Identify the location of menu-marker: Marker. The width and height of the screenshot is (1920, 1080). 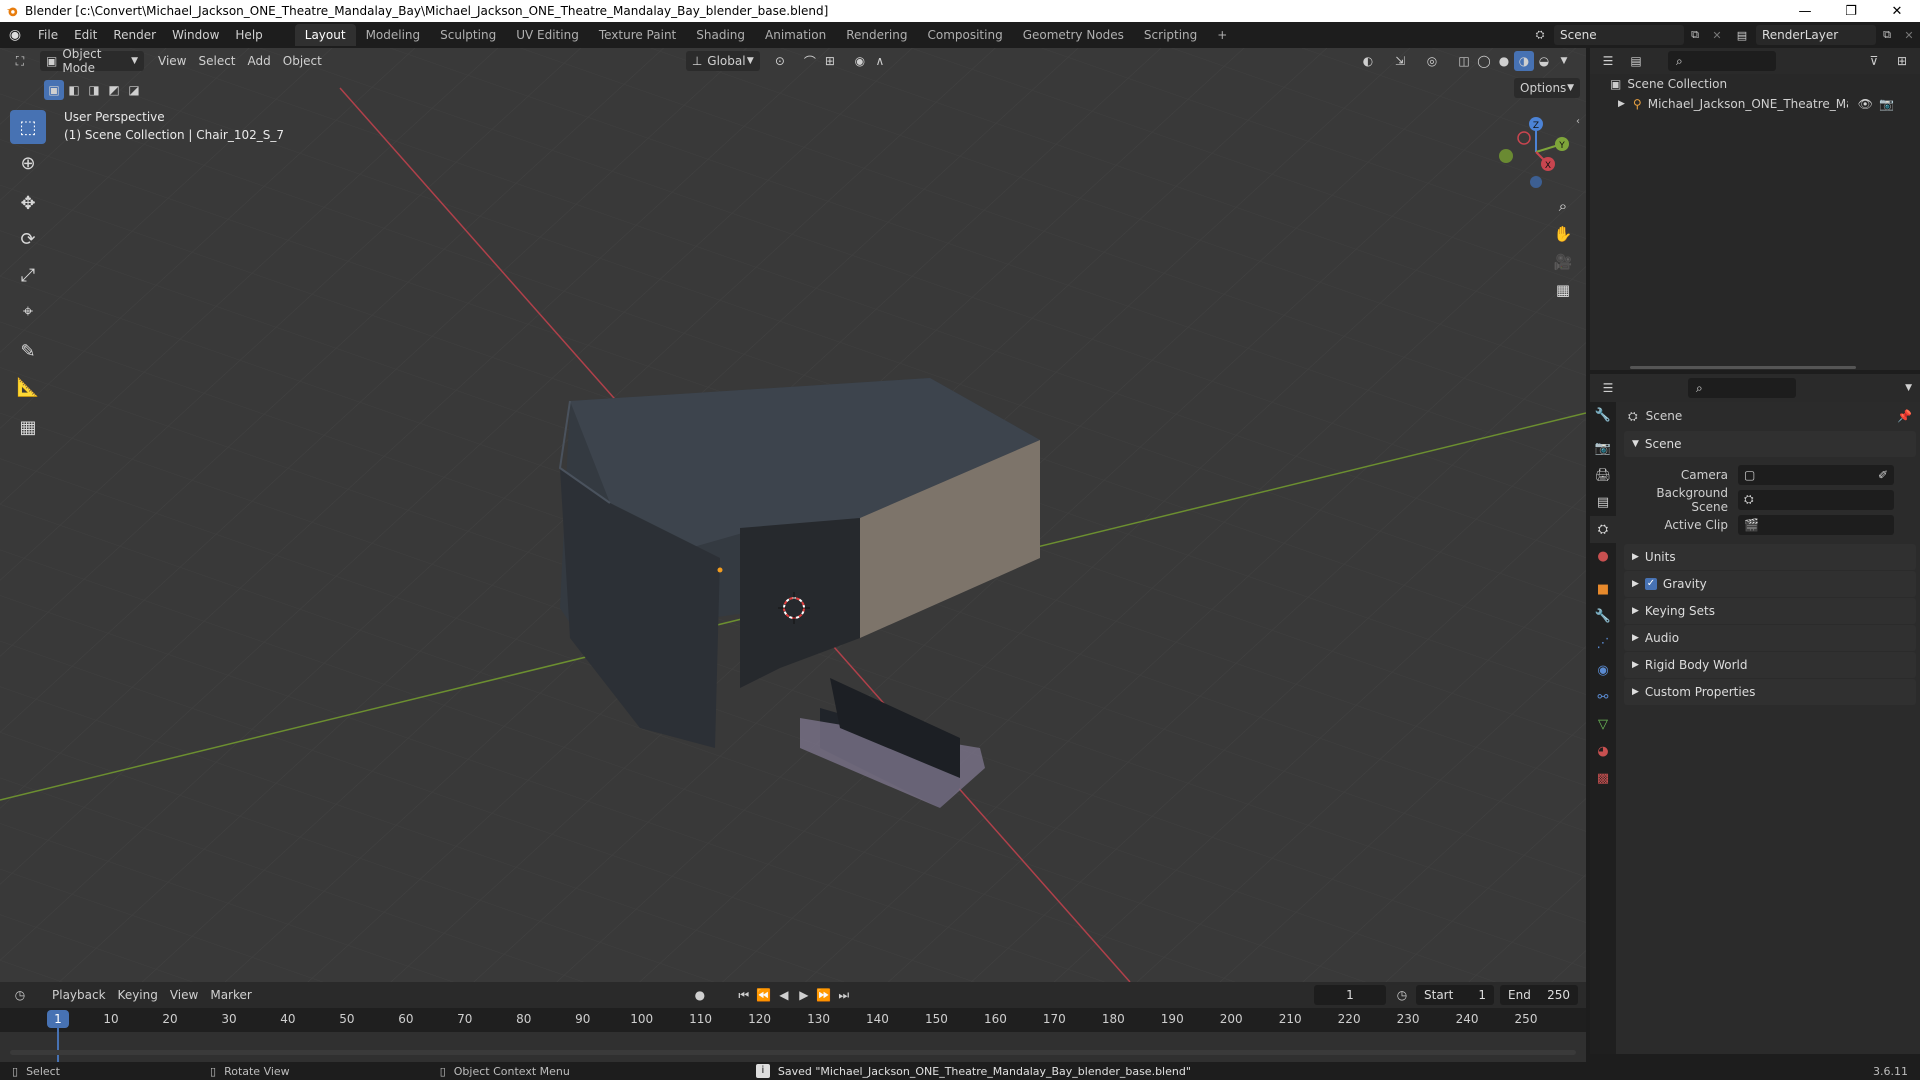
(230, 995).